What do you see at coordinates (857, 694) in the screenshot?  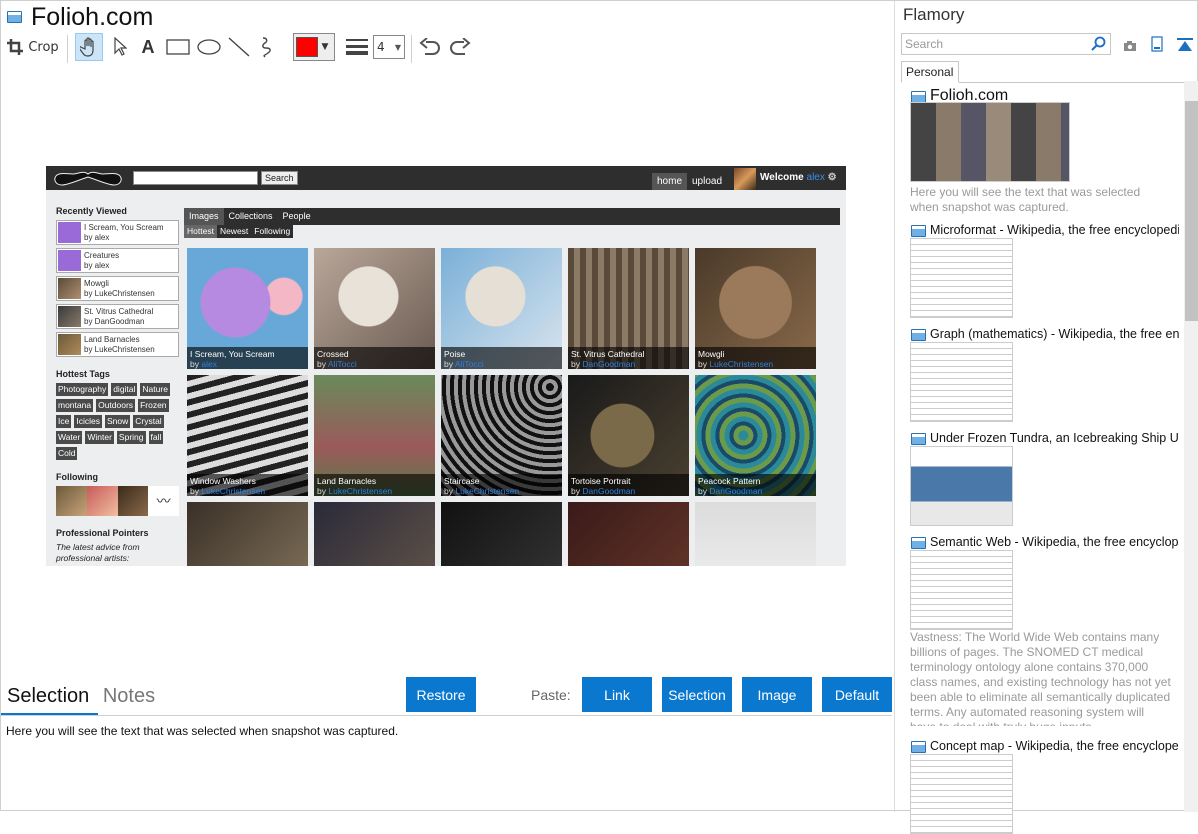 I see `paste-default-button: Default` at bounding box center [857, 694].